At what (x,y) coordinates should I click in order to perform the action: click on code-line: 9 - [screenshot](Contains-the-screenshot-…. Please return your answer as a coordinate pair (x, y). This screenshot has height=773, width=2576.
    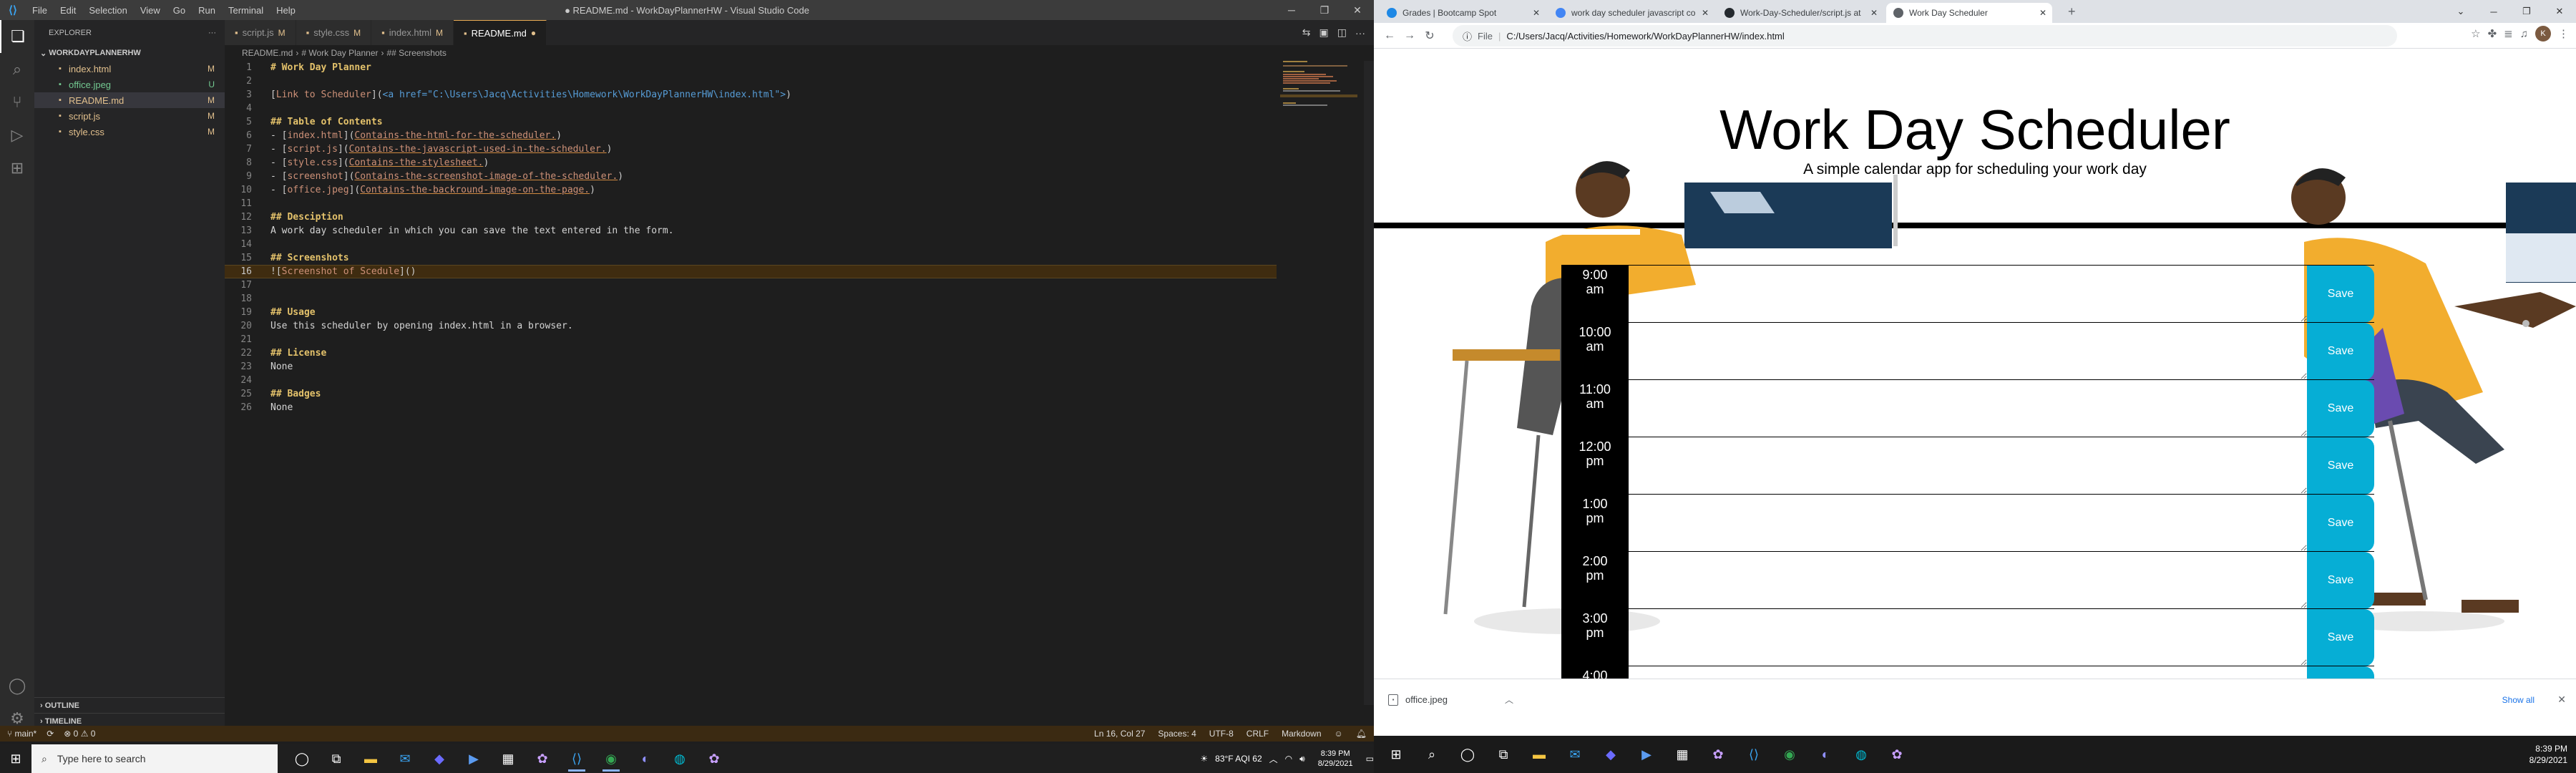
    Looking at the image, I should click on (751, 176).